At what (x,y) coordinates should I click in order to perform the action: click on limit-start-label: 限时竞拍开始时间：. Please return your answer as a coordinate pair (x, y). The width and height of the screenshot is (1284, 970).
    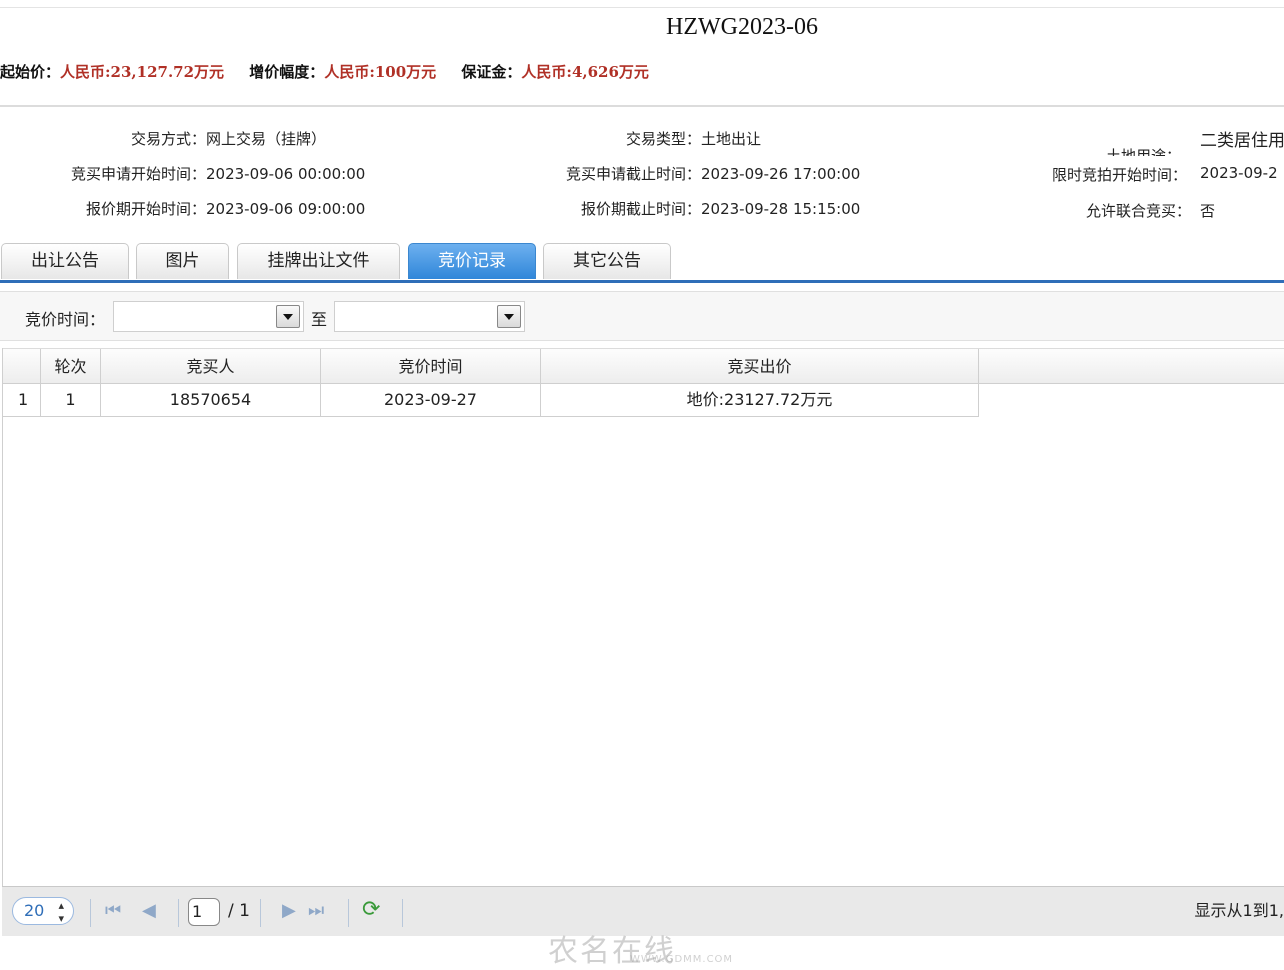
    Looking at the image, I should click on (1120, 175).